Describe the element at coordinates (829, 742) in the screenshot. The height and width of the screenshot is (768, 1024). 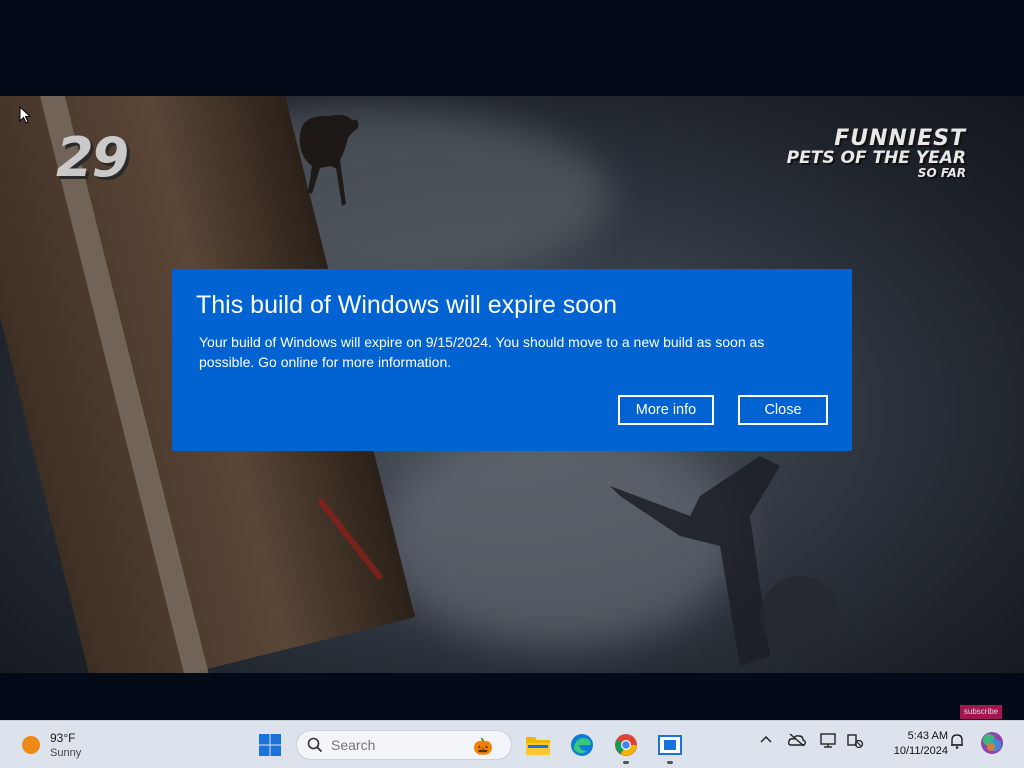
I see `monitor-icon` at that location.